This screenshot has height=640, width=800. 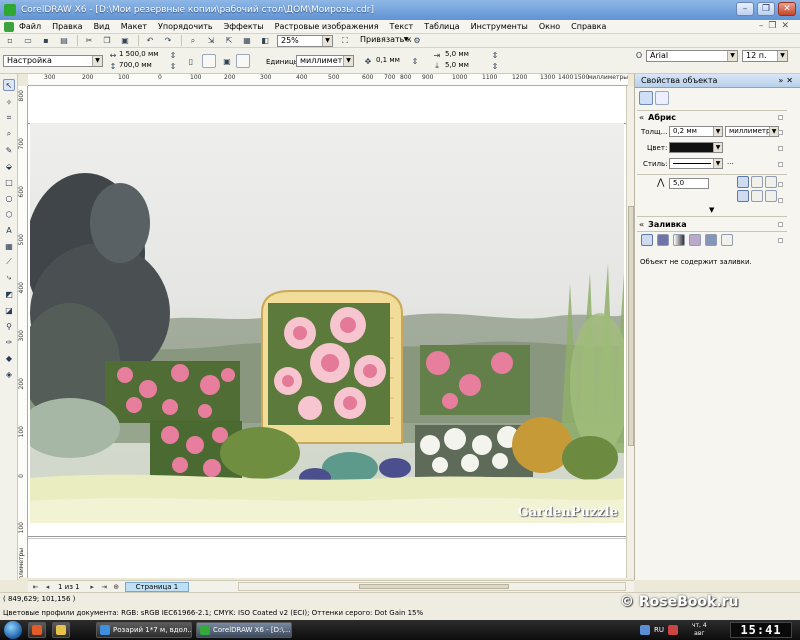 What do you see at coordinates (9, 262) in the screenshot?
I see `dimension-tool-icon: ⟋` at bounding box center [9, 262].